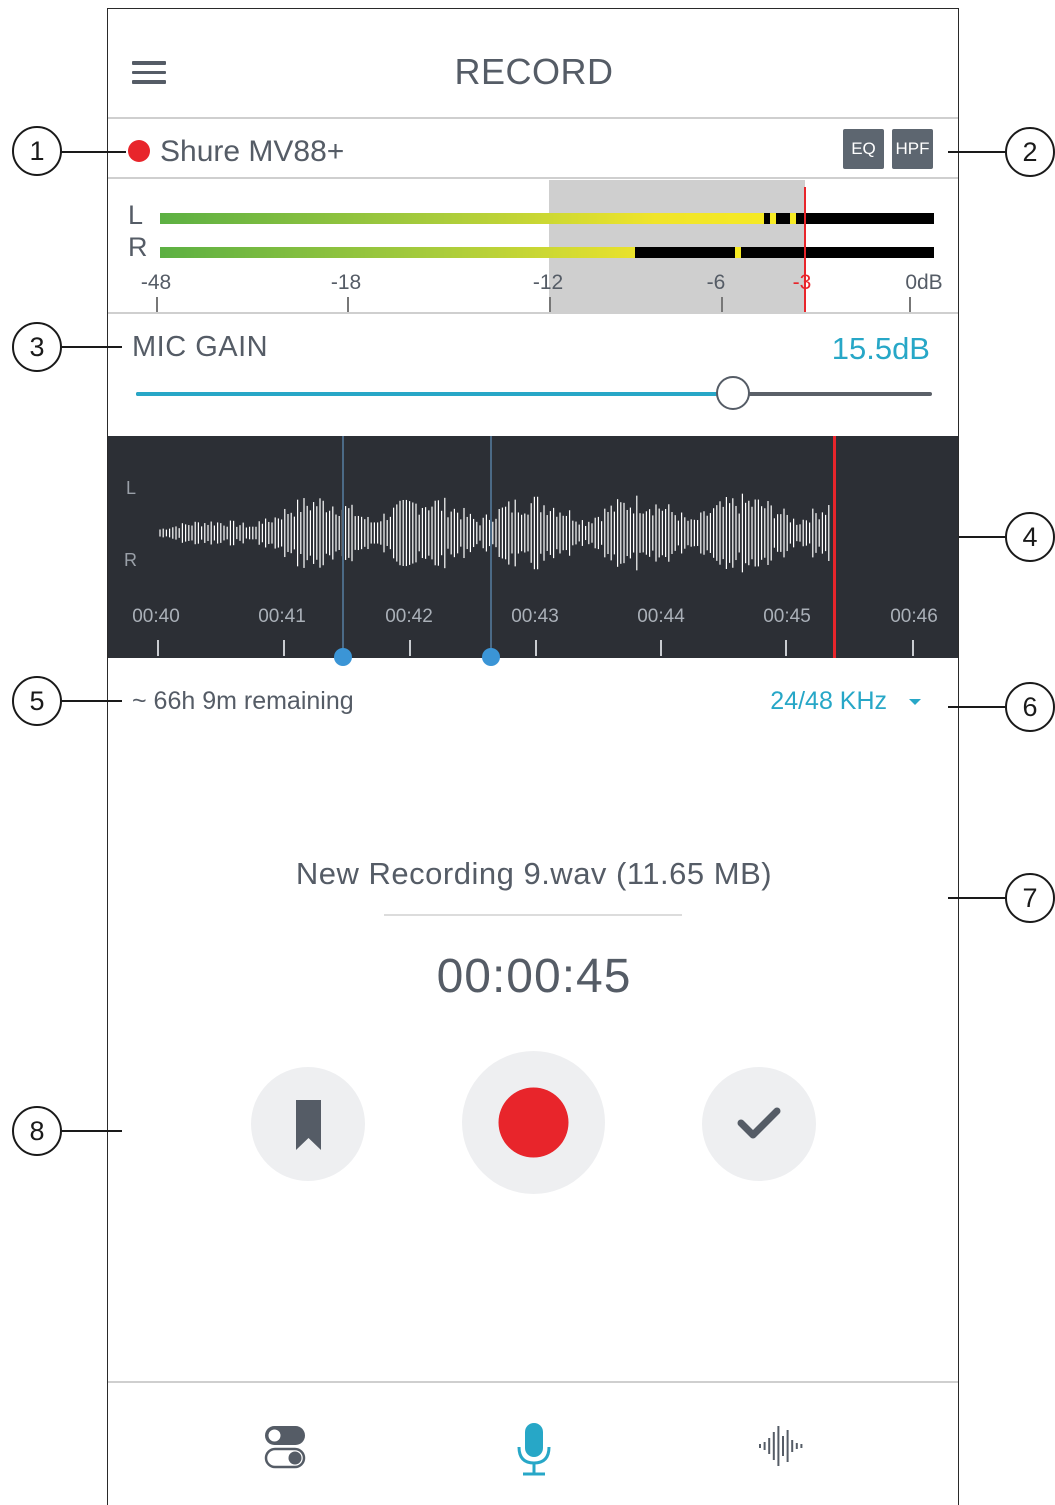 The image size is (1055, 1505). What do you see at coordinates (243, 701) in the screenshot?
I see `remaining-time: ~ 66h 9m remaining` at bounding box center [243, 701].